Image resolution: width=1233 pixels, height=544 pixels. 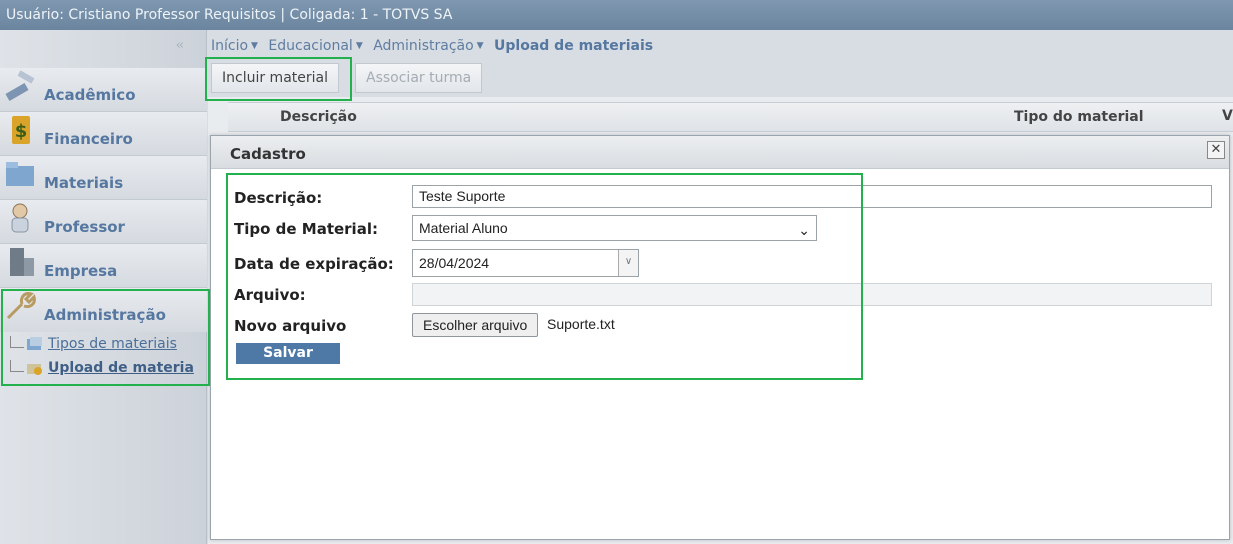 What do you see at coordinates (419, 78) in the screenshot?
I see `associate-class-button: Associar turma` at bounding box center [419, 78].